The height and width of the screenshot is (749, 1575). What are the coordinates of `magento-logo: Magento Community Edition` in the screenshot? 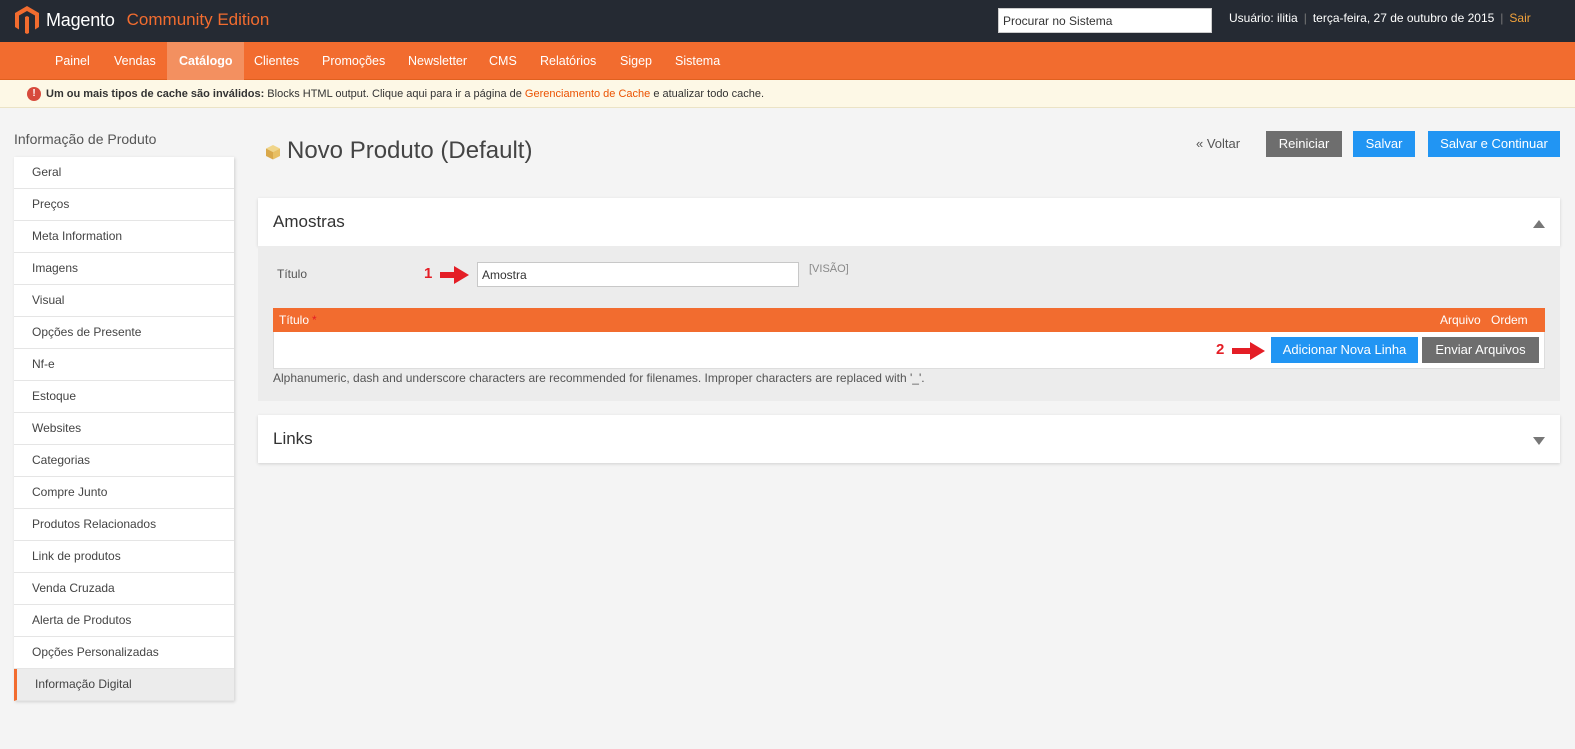 It's located at (141, 20).